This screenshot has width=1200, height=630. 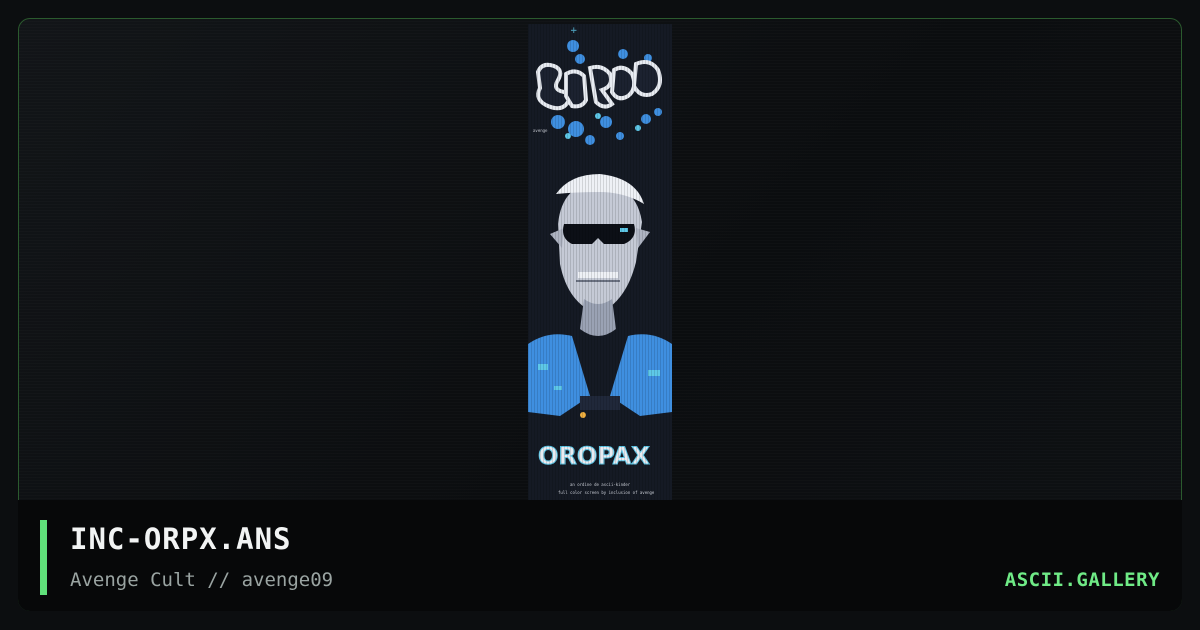 I want to click on site-brand-link: ASCII.GALLERY, so click(x=1082, y=580).